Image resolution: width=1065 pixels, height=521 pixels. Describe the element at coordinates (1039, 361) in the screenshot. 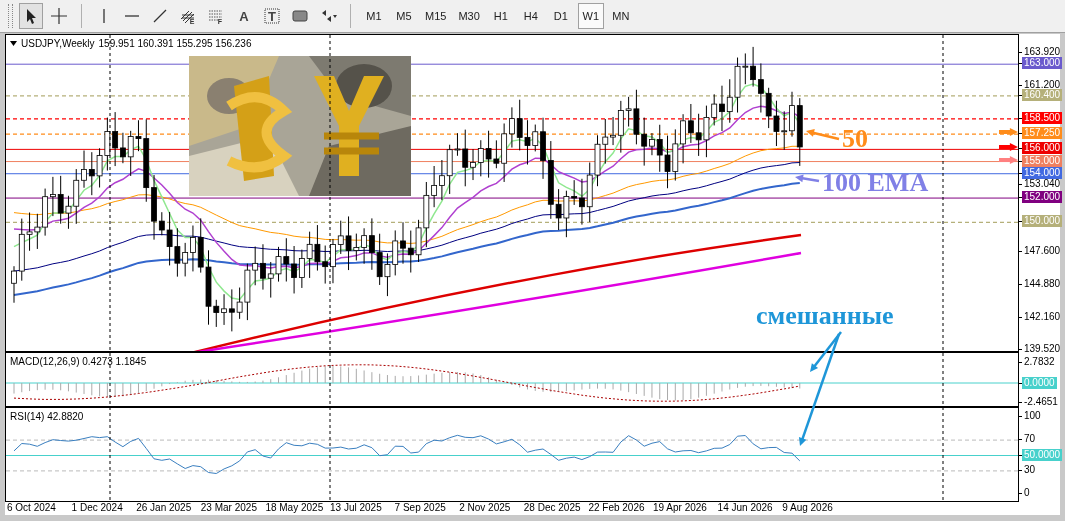

I see `price-label: 2.7832` at that location.